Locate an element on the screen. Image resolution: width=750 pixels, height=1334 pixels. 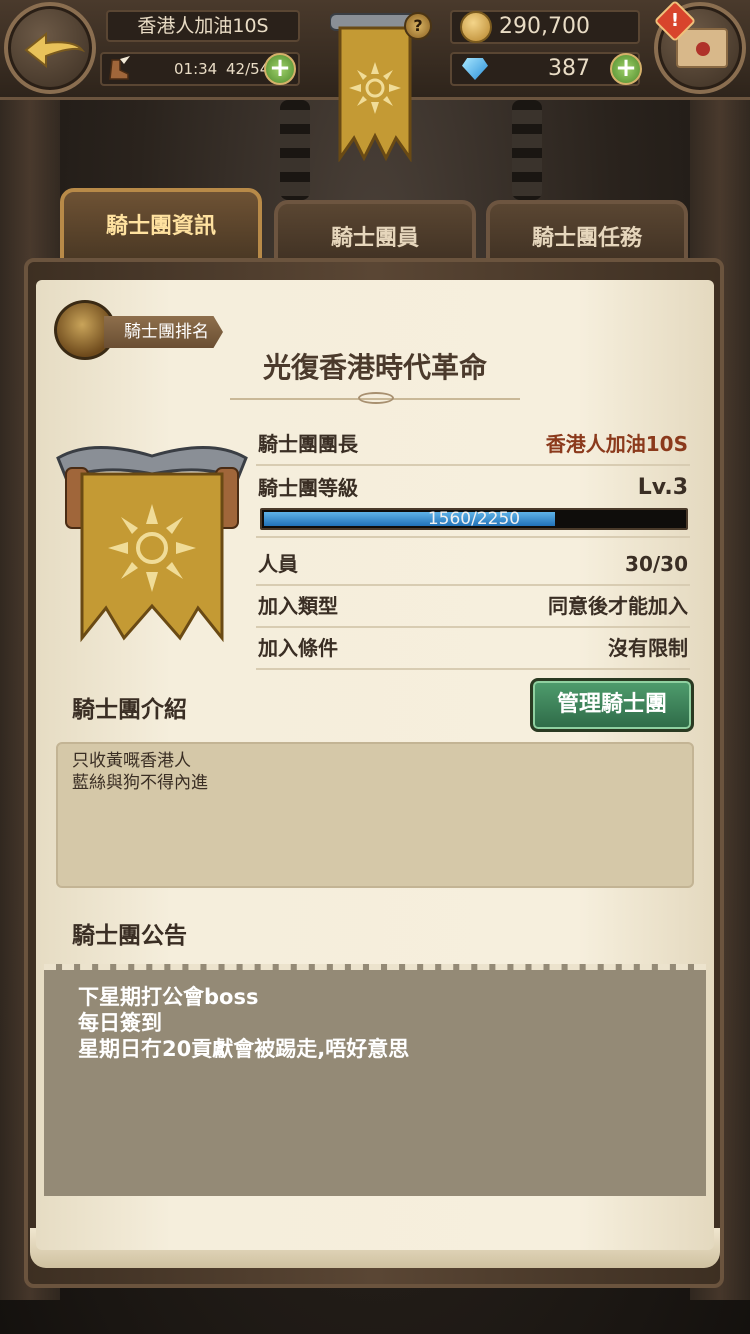
stamina-value: 42/54 is located at coordinates (248, 69).